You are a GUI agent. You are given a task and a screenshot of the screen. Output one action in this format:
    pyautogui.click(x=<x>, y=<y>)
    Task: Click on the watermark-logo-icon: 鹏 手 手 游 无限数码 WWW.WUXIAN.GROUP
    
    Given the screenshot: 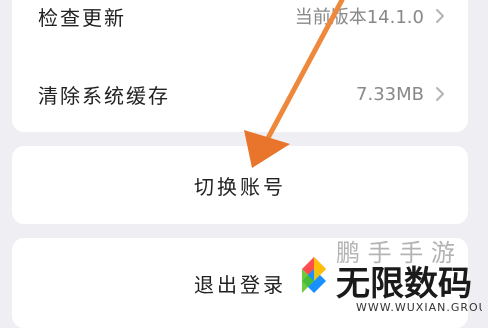 What is the action you would take?
    pyautogui.click(x=392, y=276)
    